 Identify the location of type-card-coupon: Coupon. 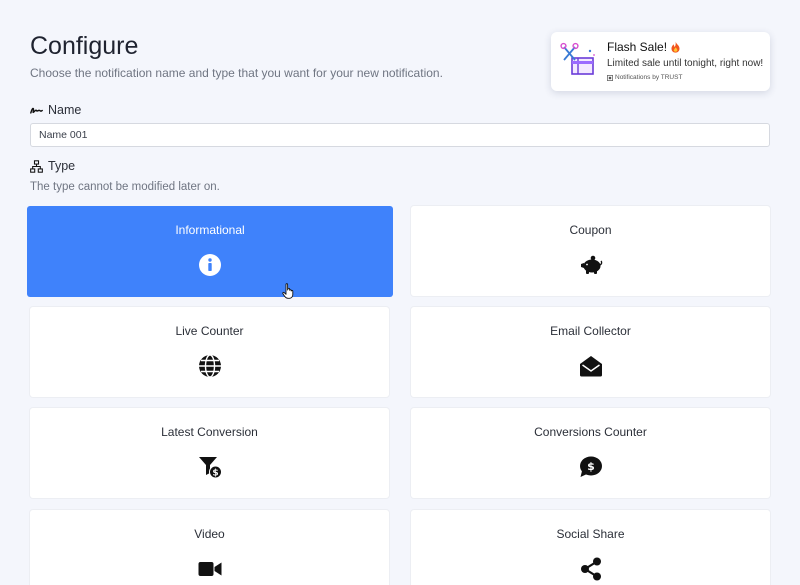
(590, 251).